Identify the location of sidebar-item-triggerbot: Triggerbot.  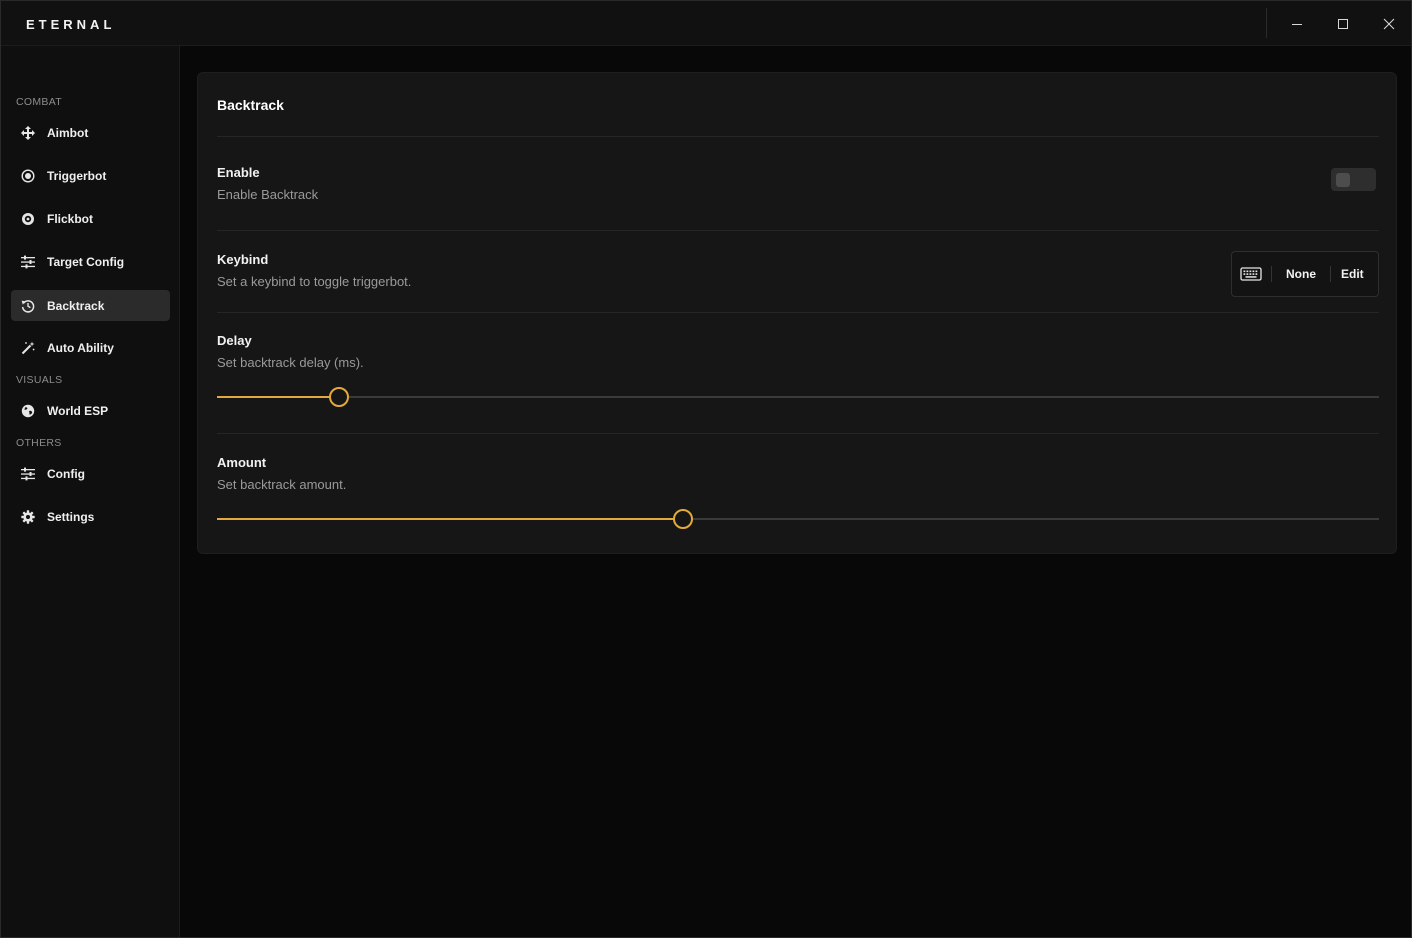
(90, 175).